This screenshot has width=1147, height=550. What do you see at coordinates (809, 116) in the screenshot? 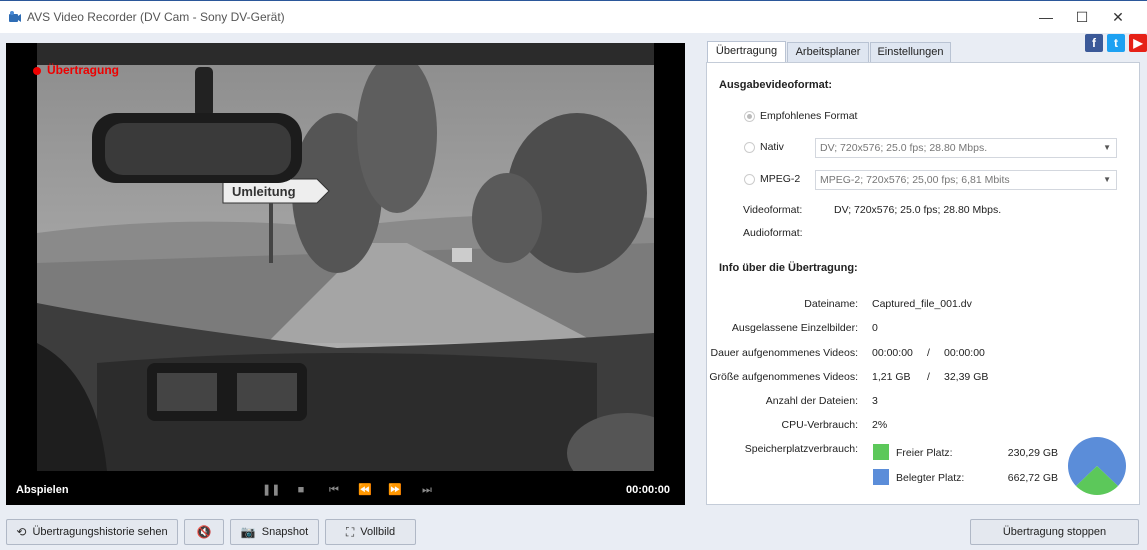
I see `recommended-format-label: Empfohlenes Format` at bounding box center [809, 116].